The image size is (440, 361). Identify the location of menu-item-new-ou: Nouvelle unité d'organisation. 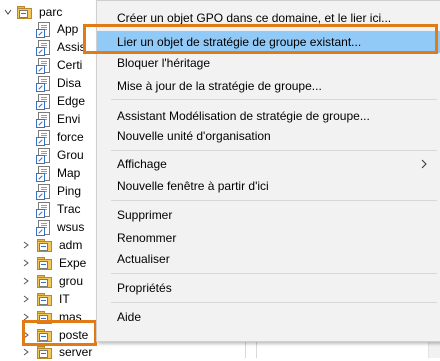
(268, 136).